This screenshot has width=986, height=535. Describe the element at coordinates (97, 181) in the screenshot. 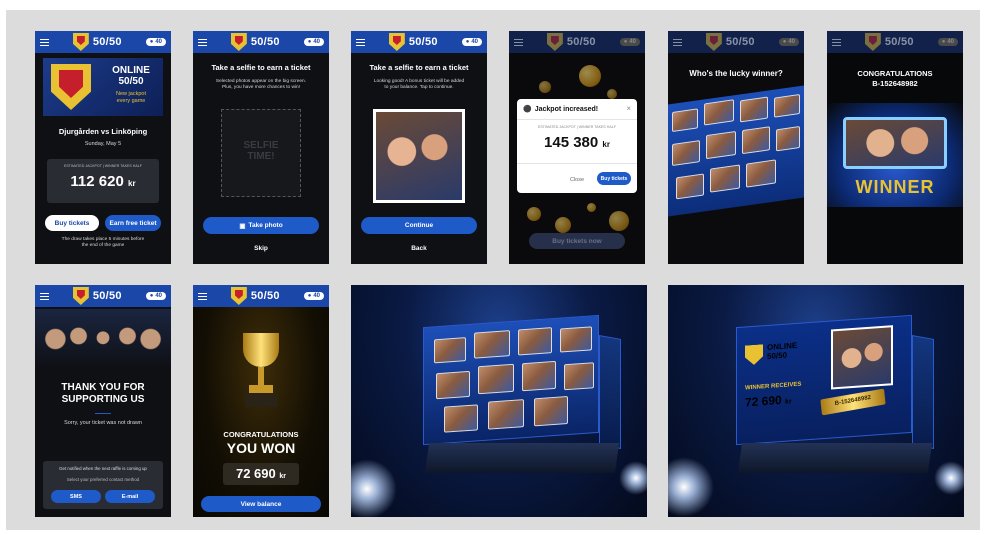

I see `jackpot-value: 112 620` at that location.